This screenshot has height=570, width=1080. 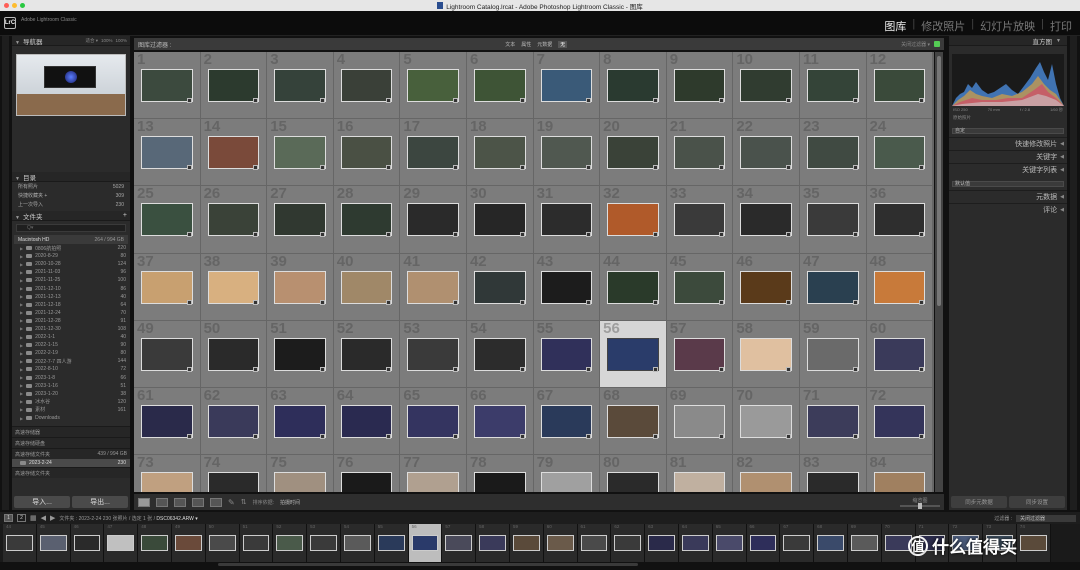 I want to click on grid-cell: 69, so click(x=700, y=421).